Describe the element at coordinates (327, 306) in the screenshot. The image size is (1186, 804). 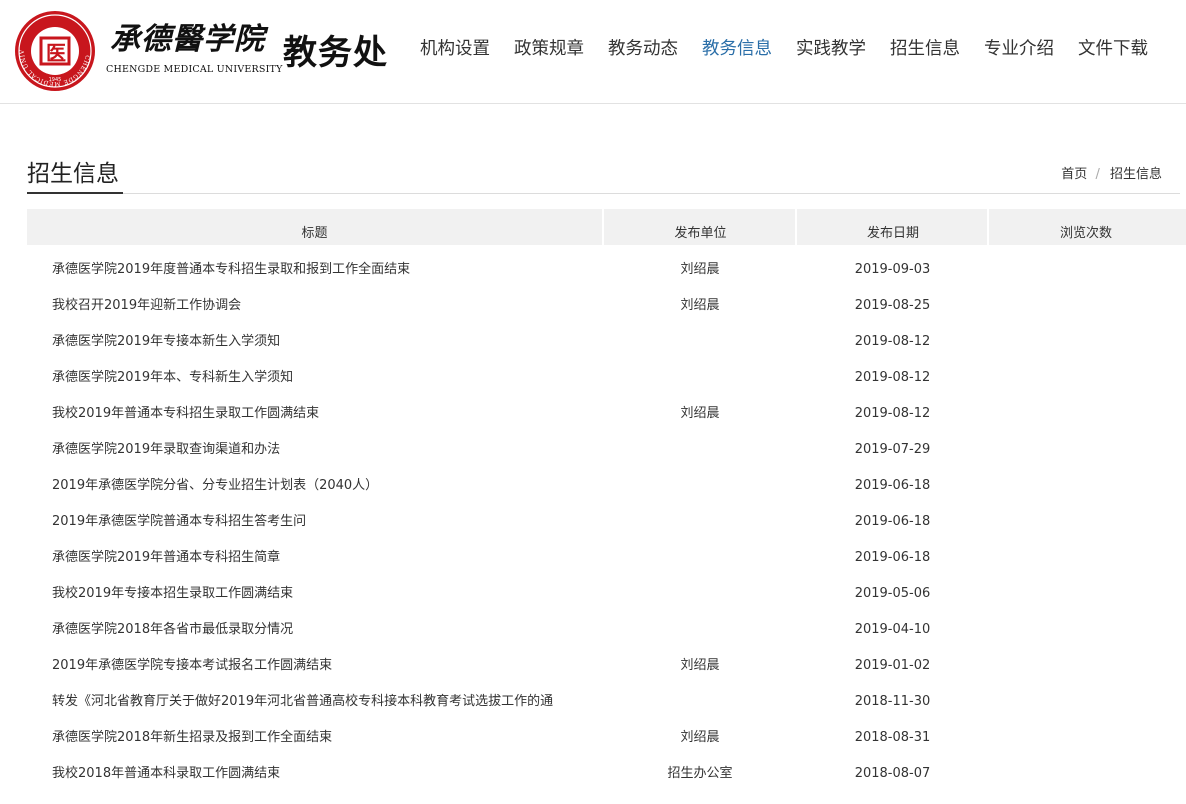
I see `article-title-link: 我校召开2019年迎新工作协调会` at that location.